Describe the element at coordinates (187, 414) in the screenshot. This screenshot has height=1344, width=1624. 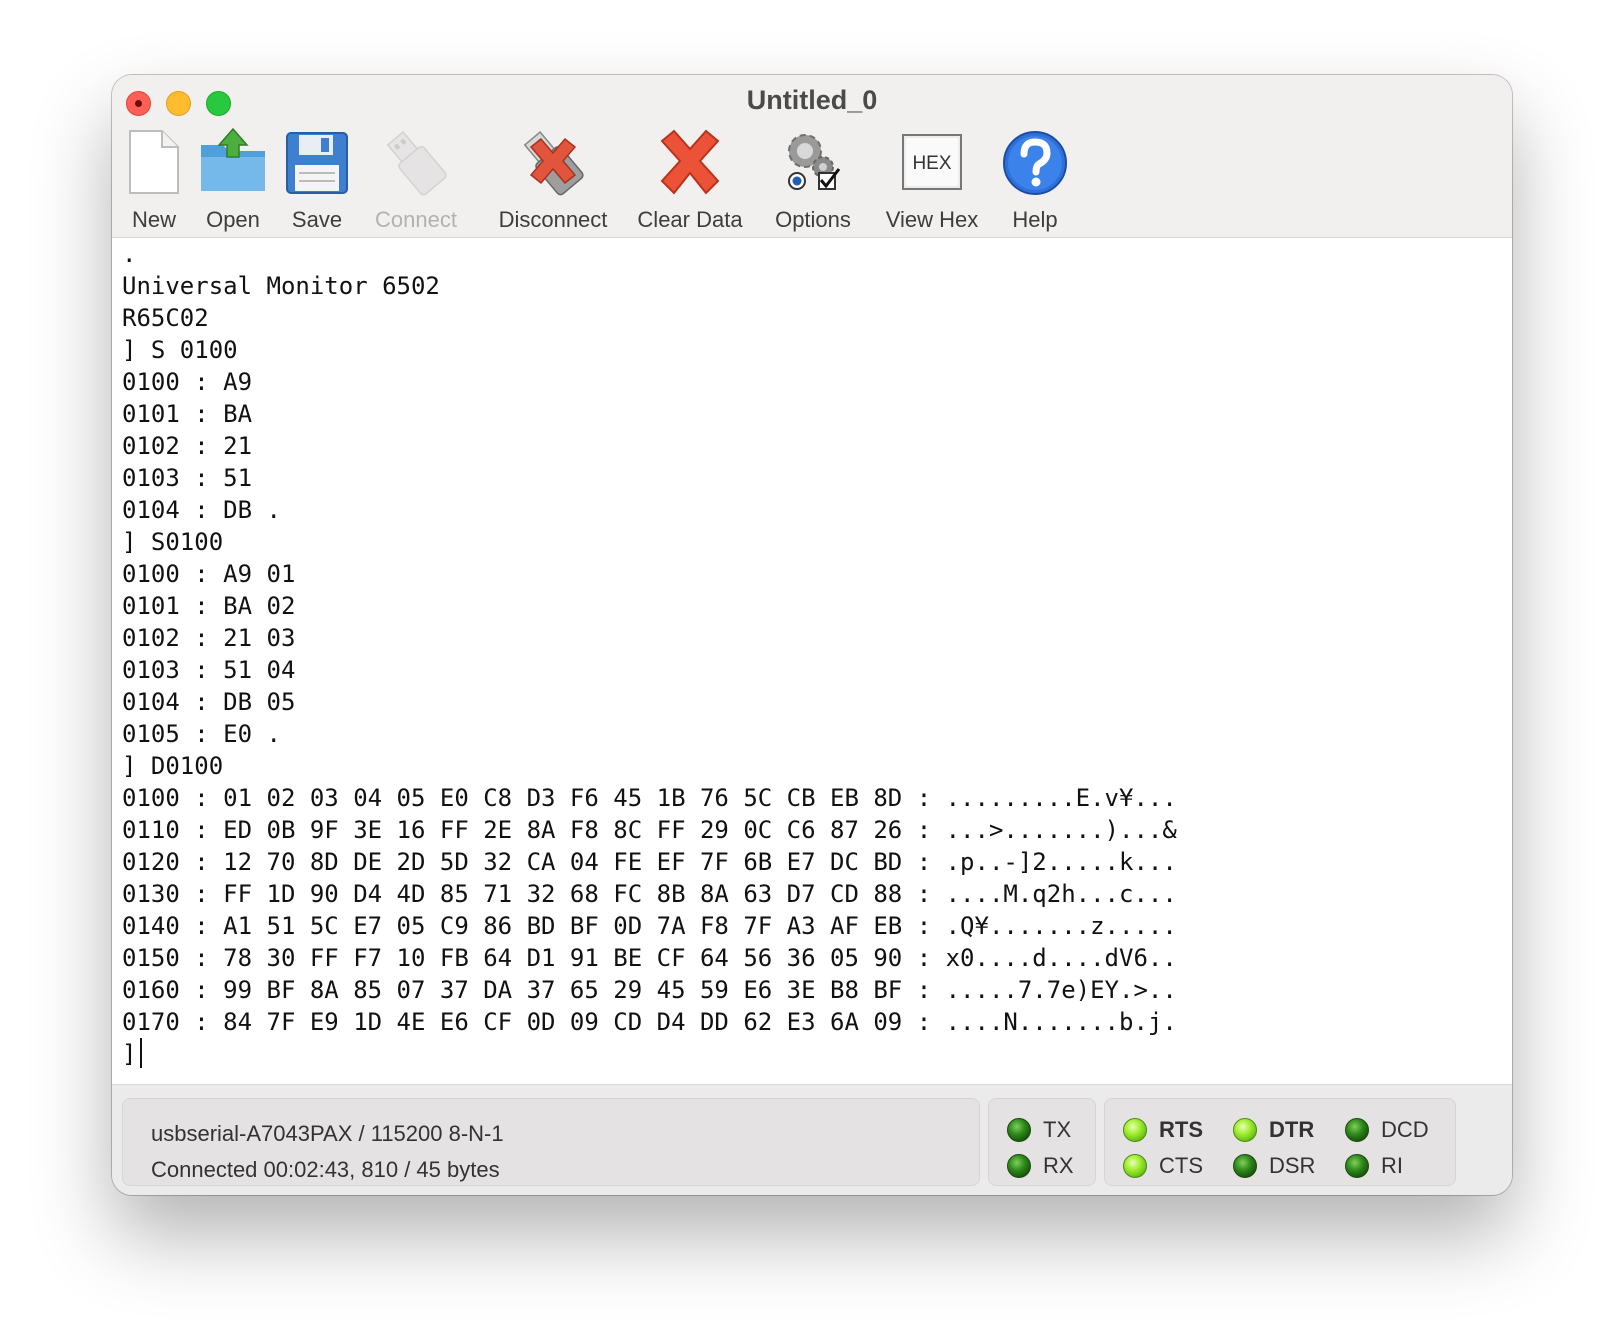
I see `terminal-line: 0101 : BA` at that location.